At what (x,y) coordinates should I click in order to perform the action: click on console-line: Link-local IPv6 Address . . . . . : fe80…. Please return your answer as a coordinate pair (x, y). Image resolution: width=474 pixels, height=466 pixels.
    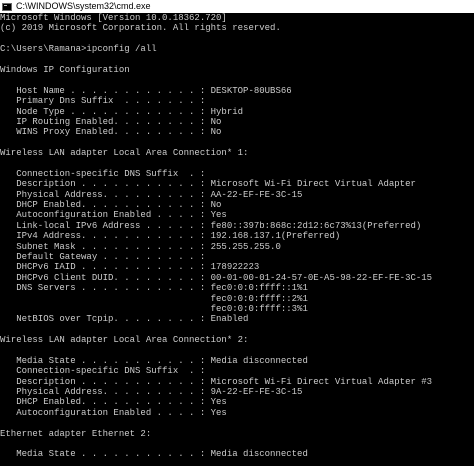
    Looking at the image, I should click on (211, 225).